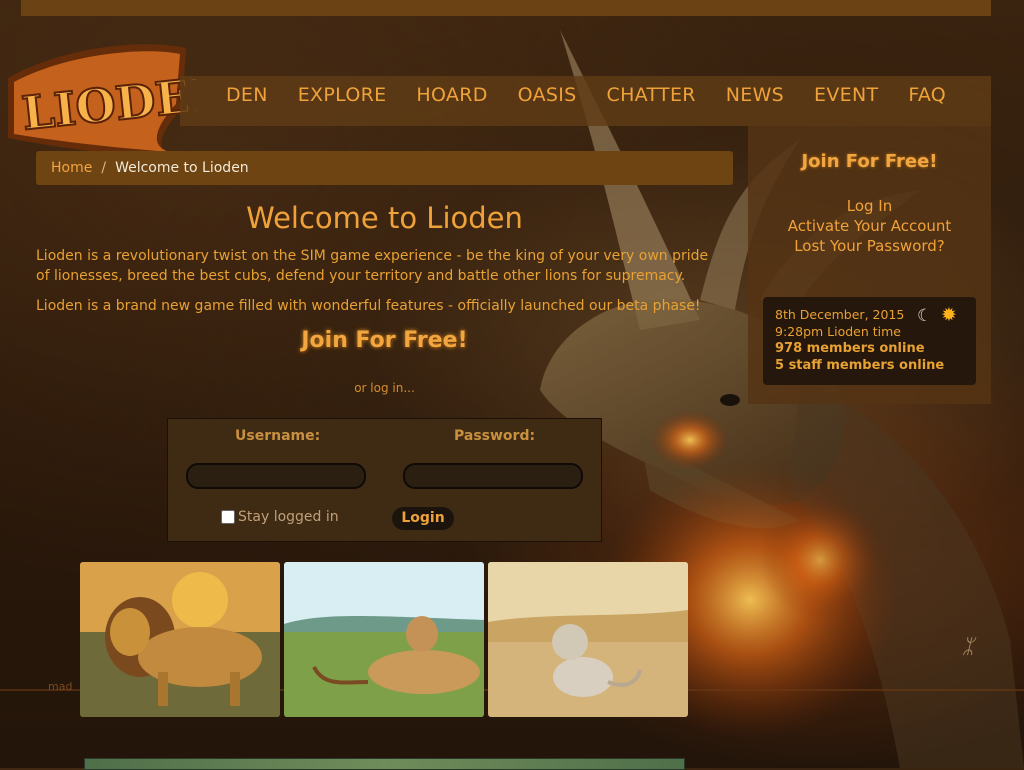 The width and height of the screenshot is (1024, 770). Describe the element at coordinates (247, 95) in the screenshot. I see `nav-item-den: DEN` at that location.